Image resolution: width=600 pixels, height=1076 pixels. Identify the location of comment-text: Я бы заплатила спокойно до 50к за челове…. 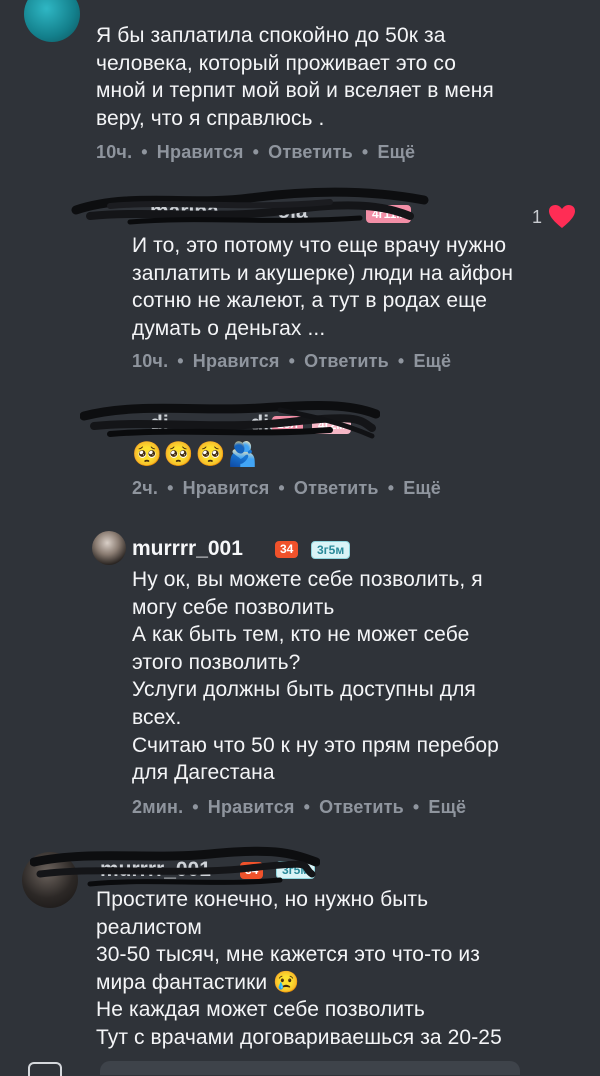
(295, 77).